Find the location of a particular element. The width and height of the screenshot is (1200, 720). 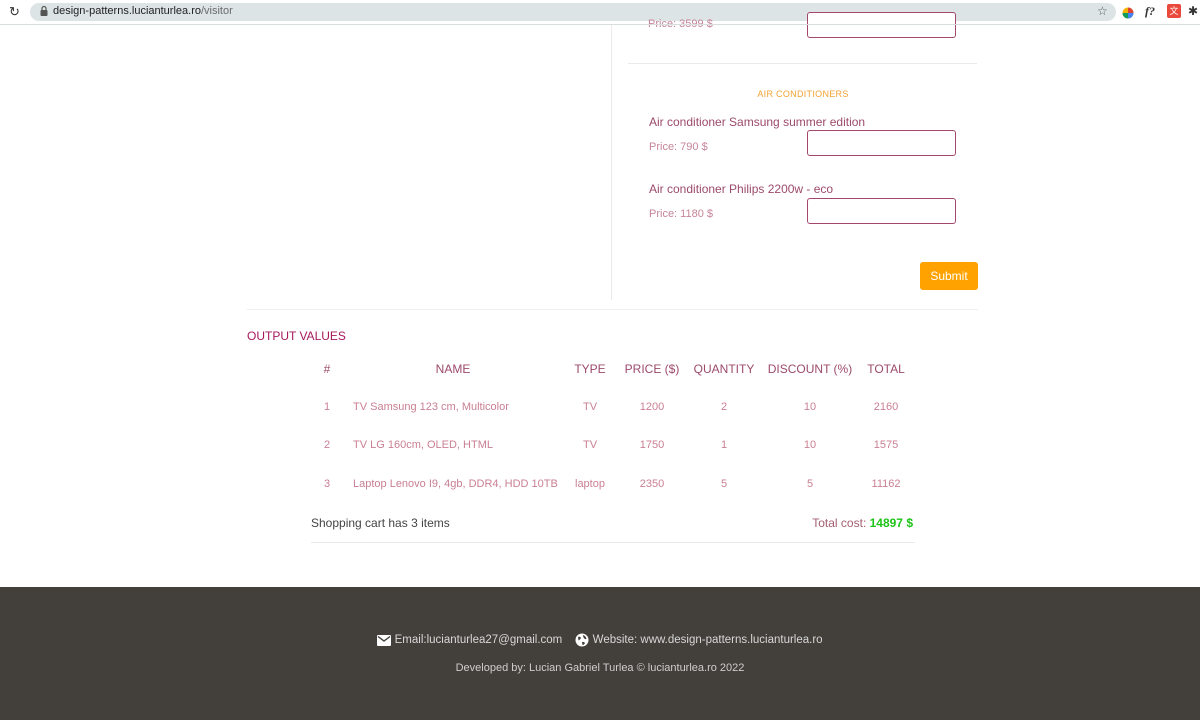

product-price: Price: 1180 $ is located at coordinates (681, 214).